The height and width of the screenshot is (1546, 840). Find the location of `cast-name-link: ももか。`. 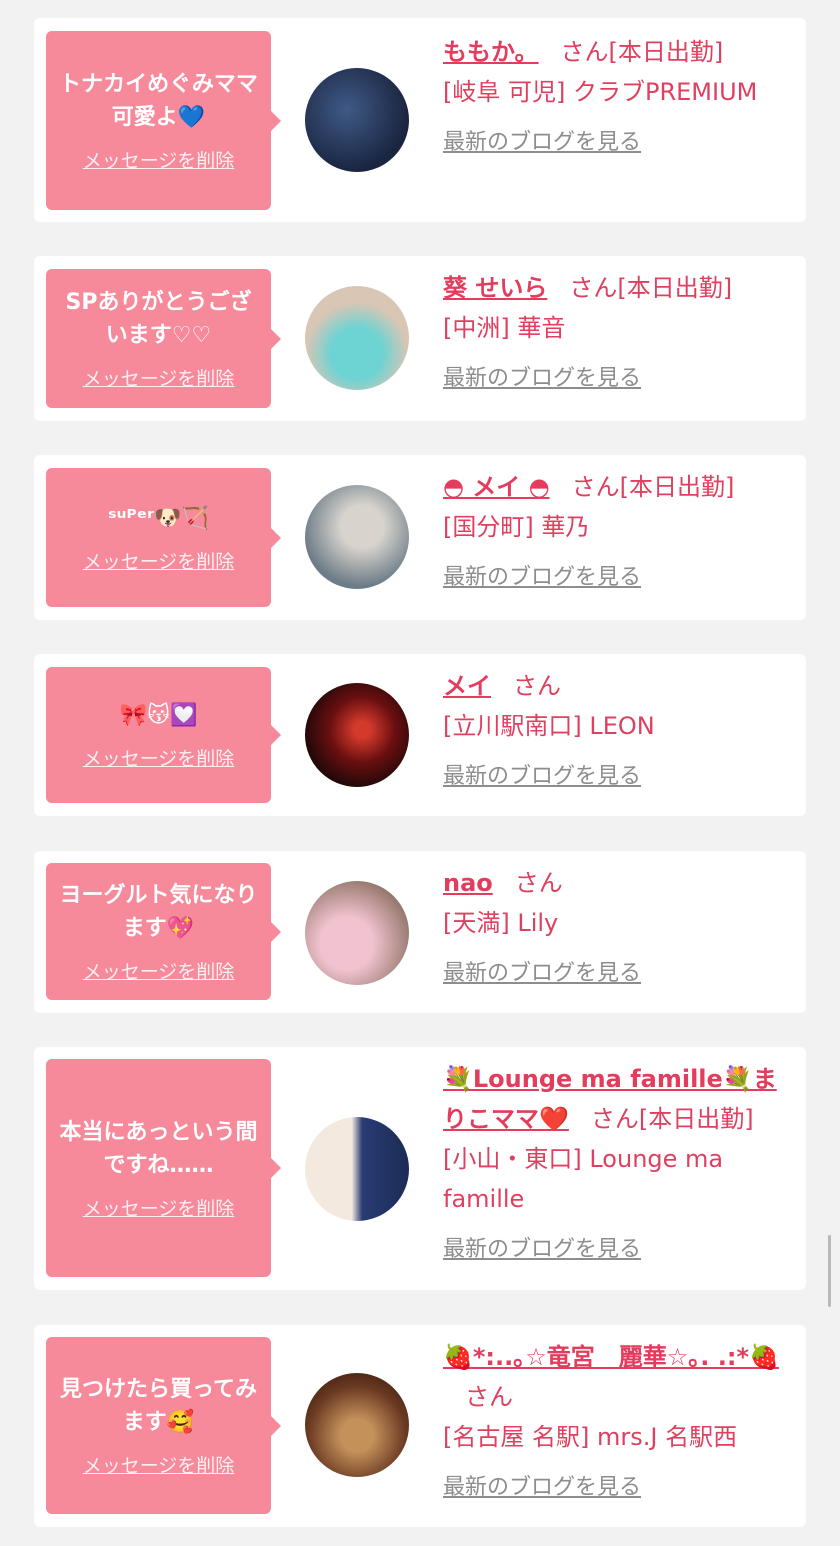

cast-name-link: ももか。 is located at coordinates (491, 52).